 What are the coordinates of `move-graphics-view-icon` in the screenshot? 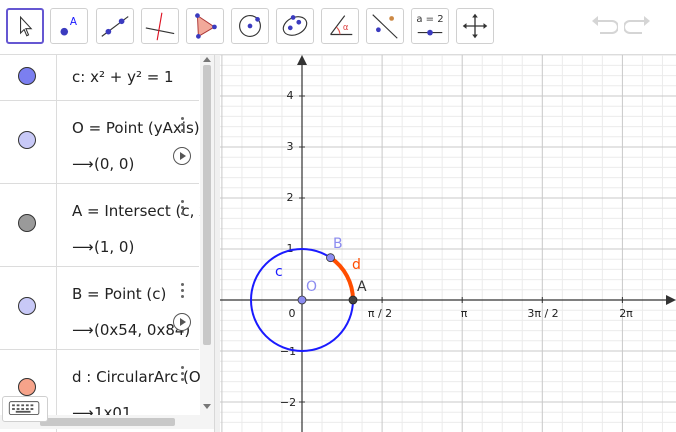 It's located at (475, 26).